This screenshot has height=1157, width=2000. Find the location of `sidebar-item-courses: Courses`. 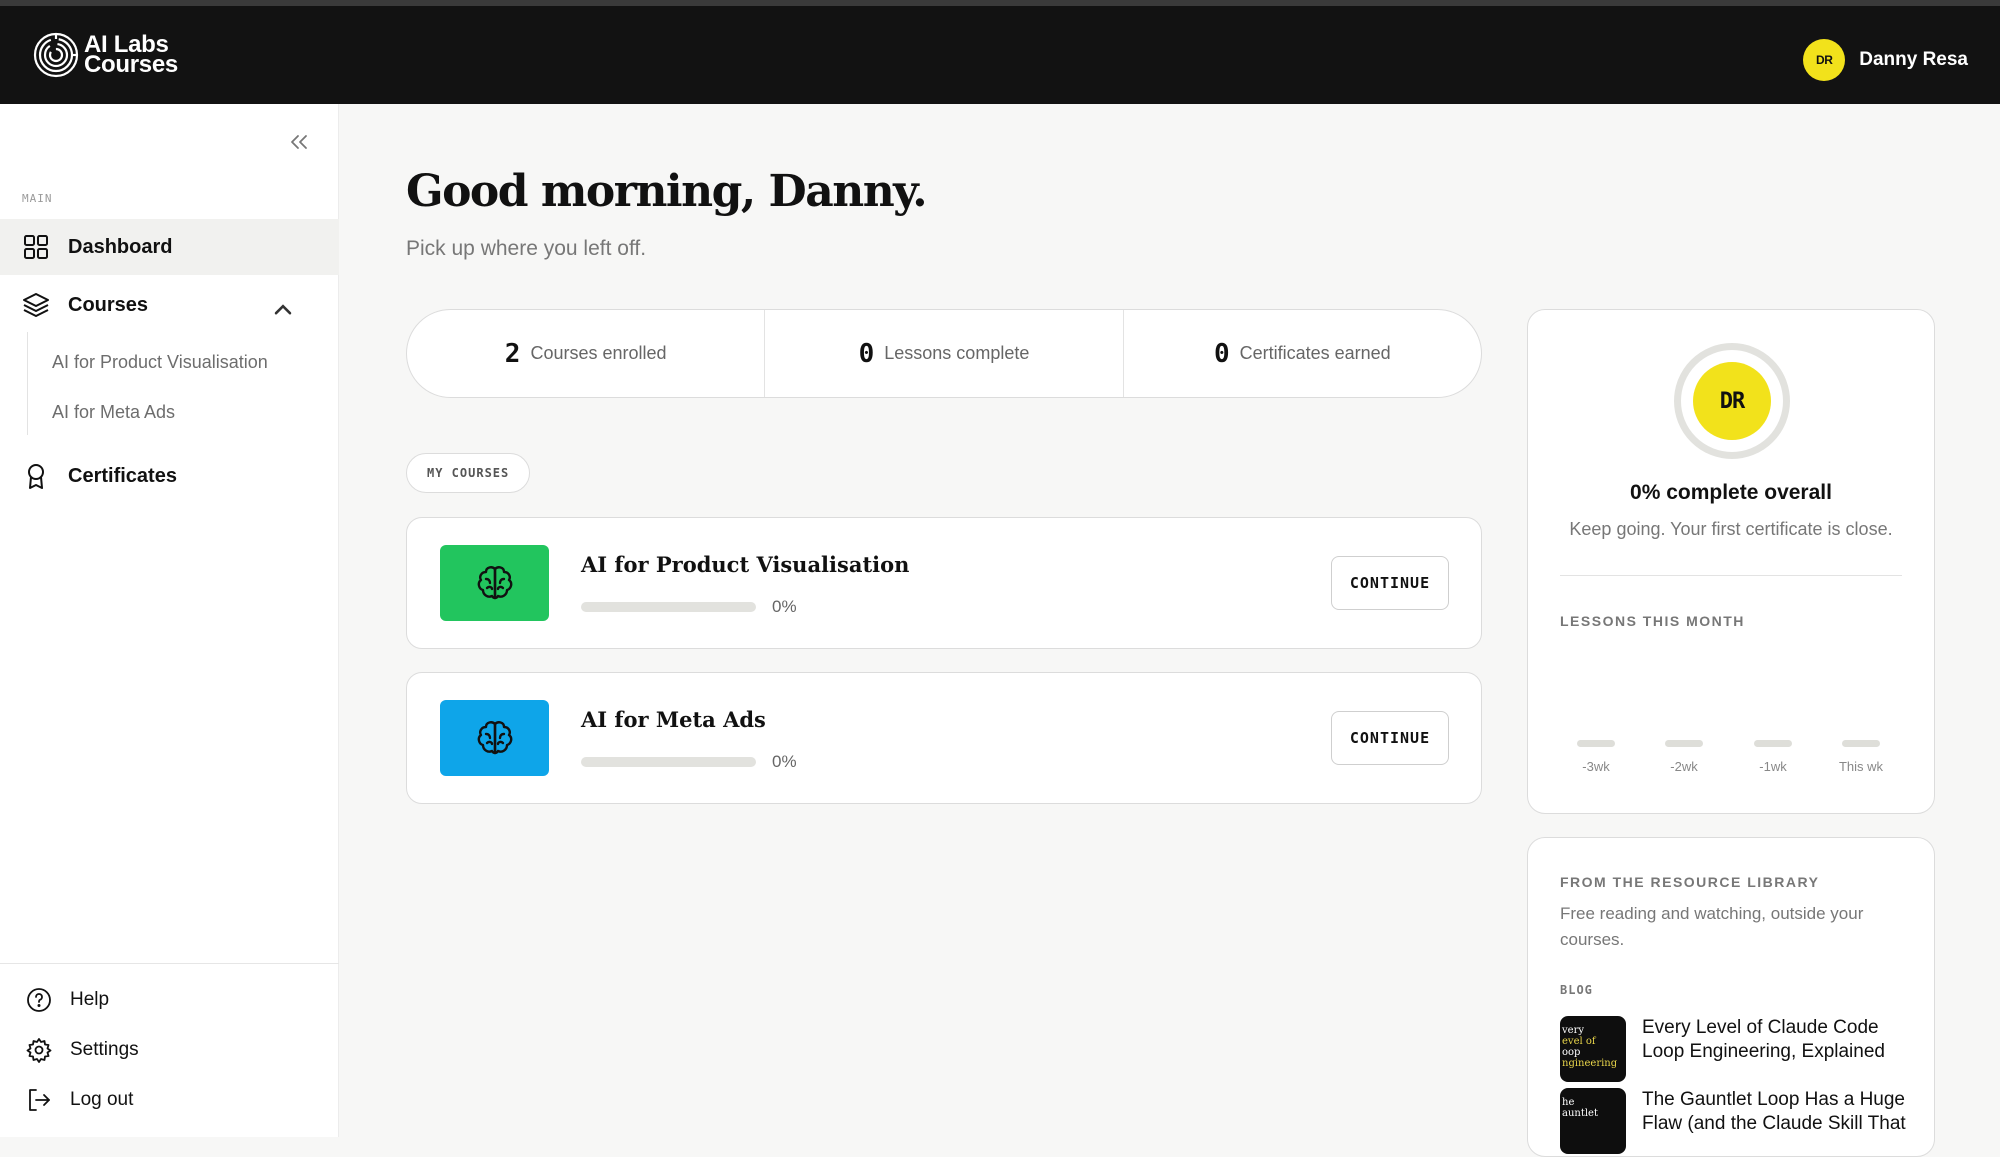

sidebar-item-courses: Courses is located at coordinates (169, 305).